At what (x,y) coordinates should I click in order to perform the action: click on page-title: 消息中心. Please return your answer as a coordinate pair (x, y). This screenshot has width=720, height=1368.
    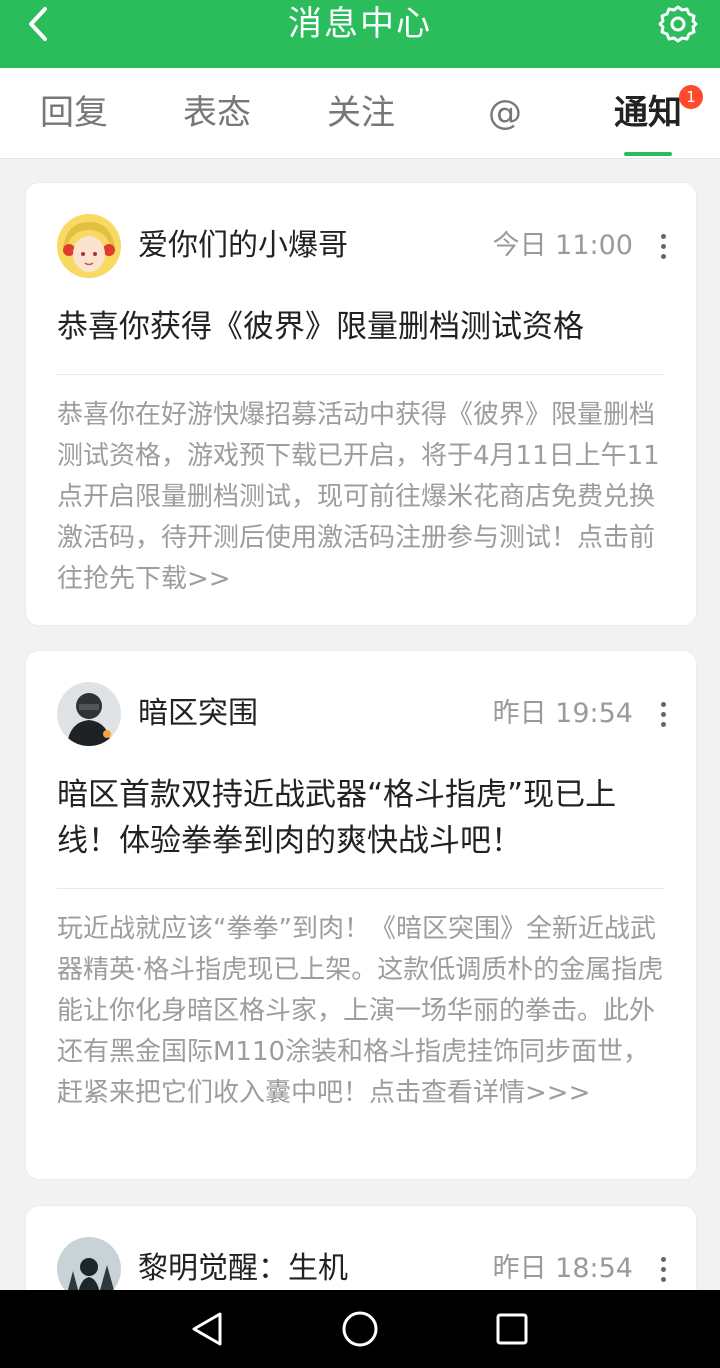
    Looking at the image, I should click on (360, 24).